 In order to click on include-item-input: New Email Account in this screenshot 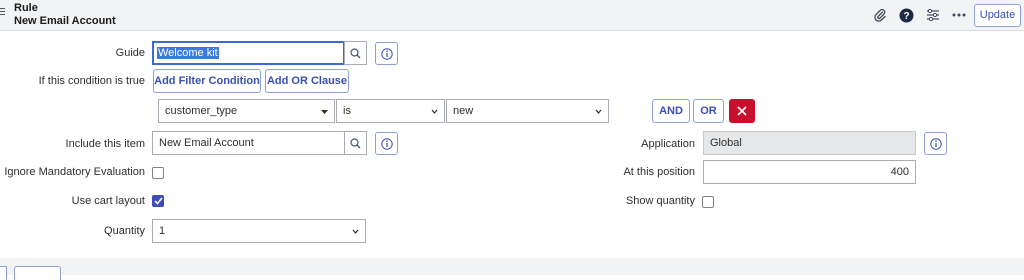, I will do `click(248, 143)`.